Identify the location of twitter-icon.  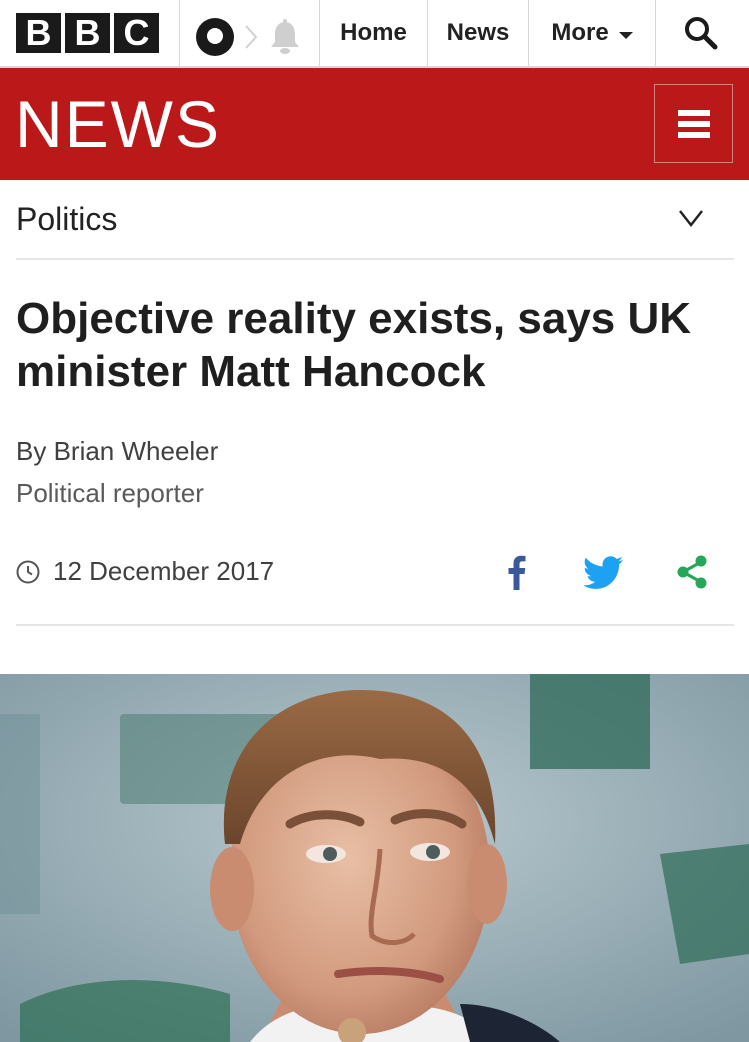
(604, 573).